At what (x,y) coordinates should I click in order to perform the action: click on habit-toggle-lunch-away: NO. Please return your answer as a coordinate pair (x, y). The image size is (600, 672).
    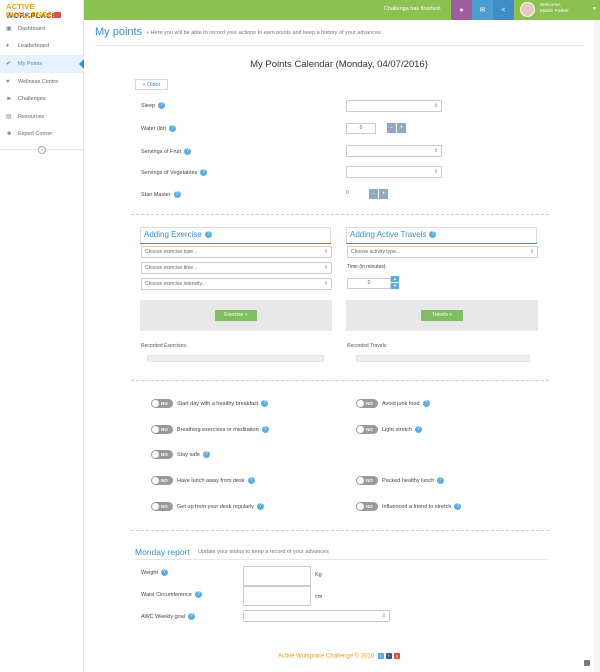
    Looking at the image, I should click on (162, 480).